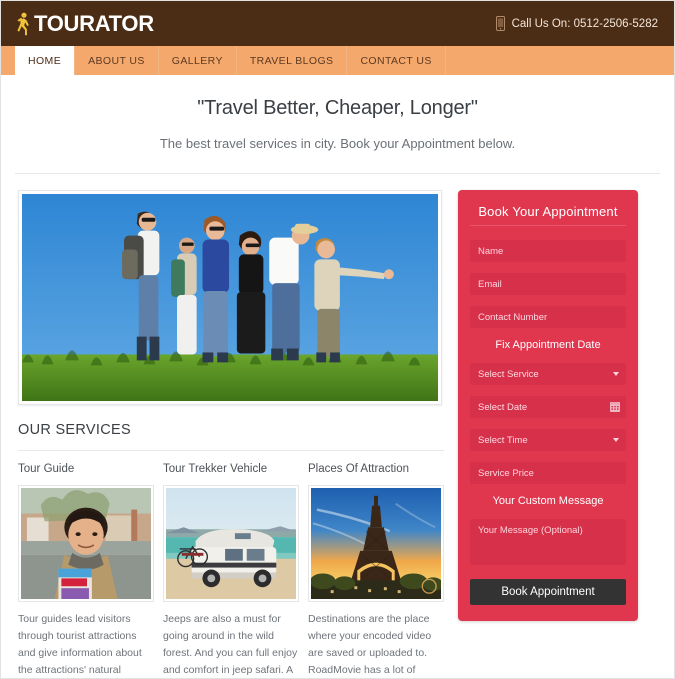 The height and width of the screenshot is (679, 675). Describe the element at coordinates (548, 251) in the screenshot. I see `name-input` at that location.